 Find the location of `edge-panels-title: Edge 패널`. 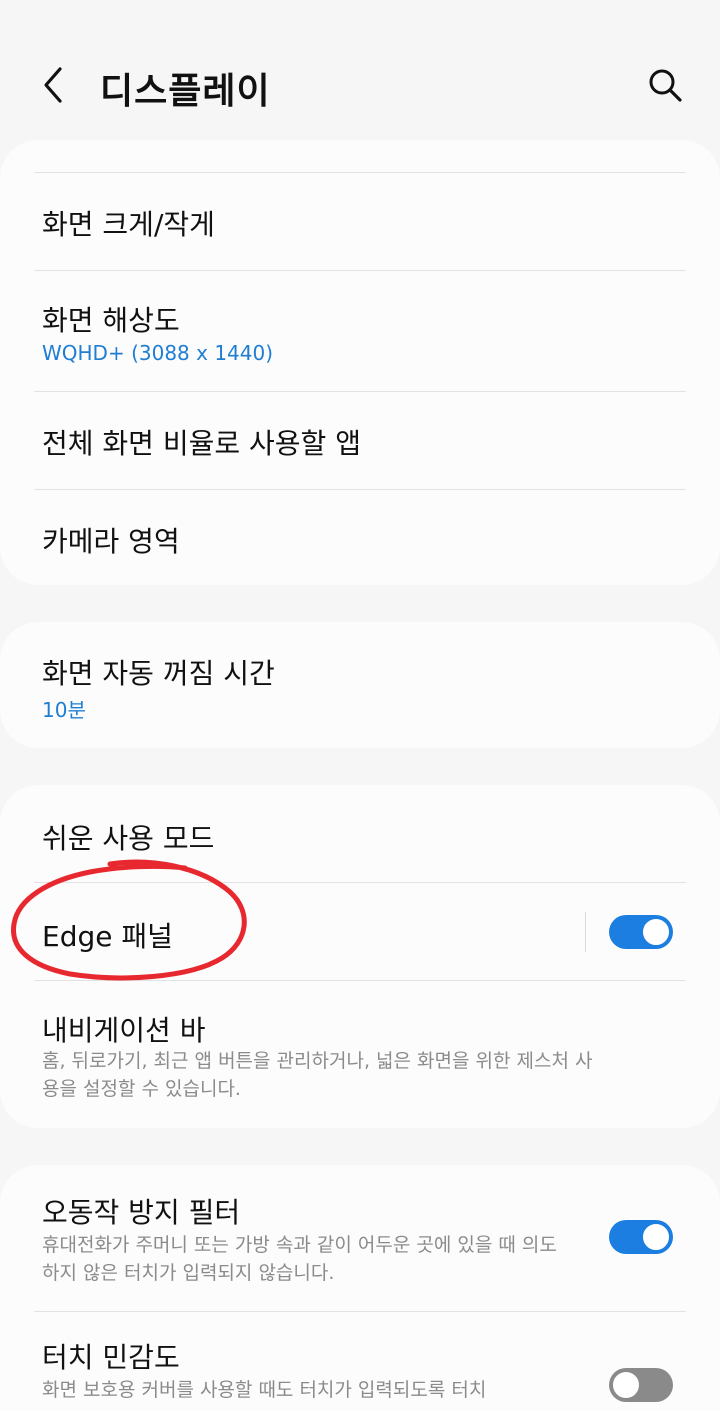

edge-panels-title: Edge 패널 is located at coordinates (107, 936).